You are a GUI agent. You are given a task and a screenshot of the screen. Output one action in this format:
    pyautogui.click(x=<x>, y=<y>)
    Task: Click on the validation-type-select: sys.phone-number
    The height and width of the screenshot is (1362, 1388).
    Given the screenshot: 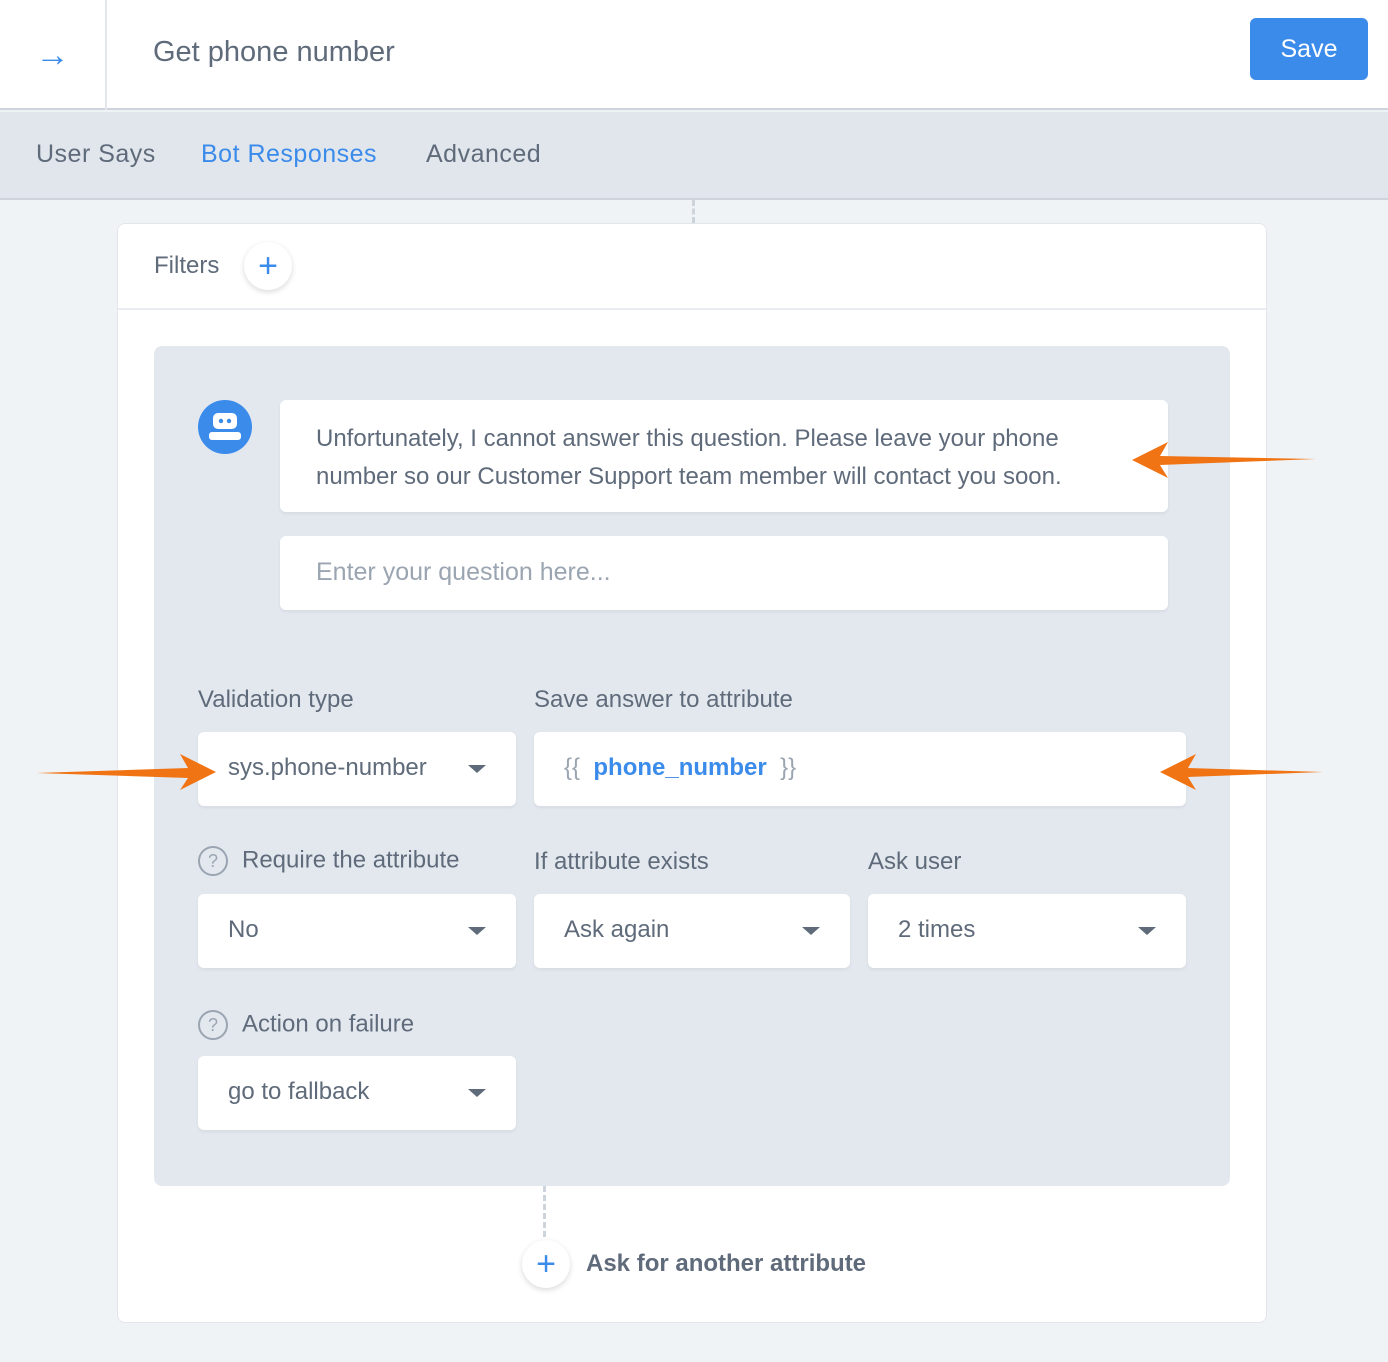 What is the action you would take?
    pyautogui.click(x=357, y=769)
    